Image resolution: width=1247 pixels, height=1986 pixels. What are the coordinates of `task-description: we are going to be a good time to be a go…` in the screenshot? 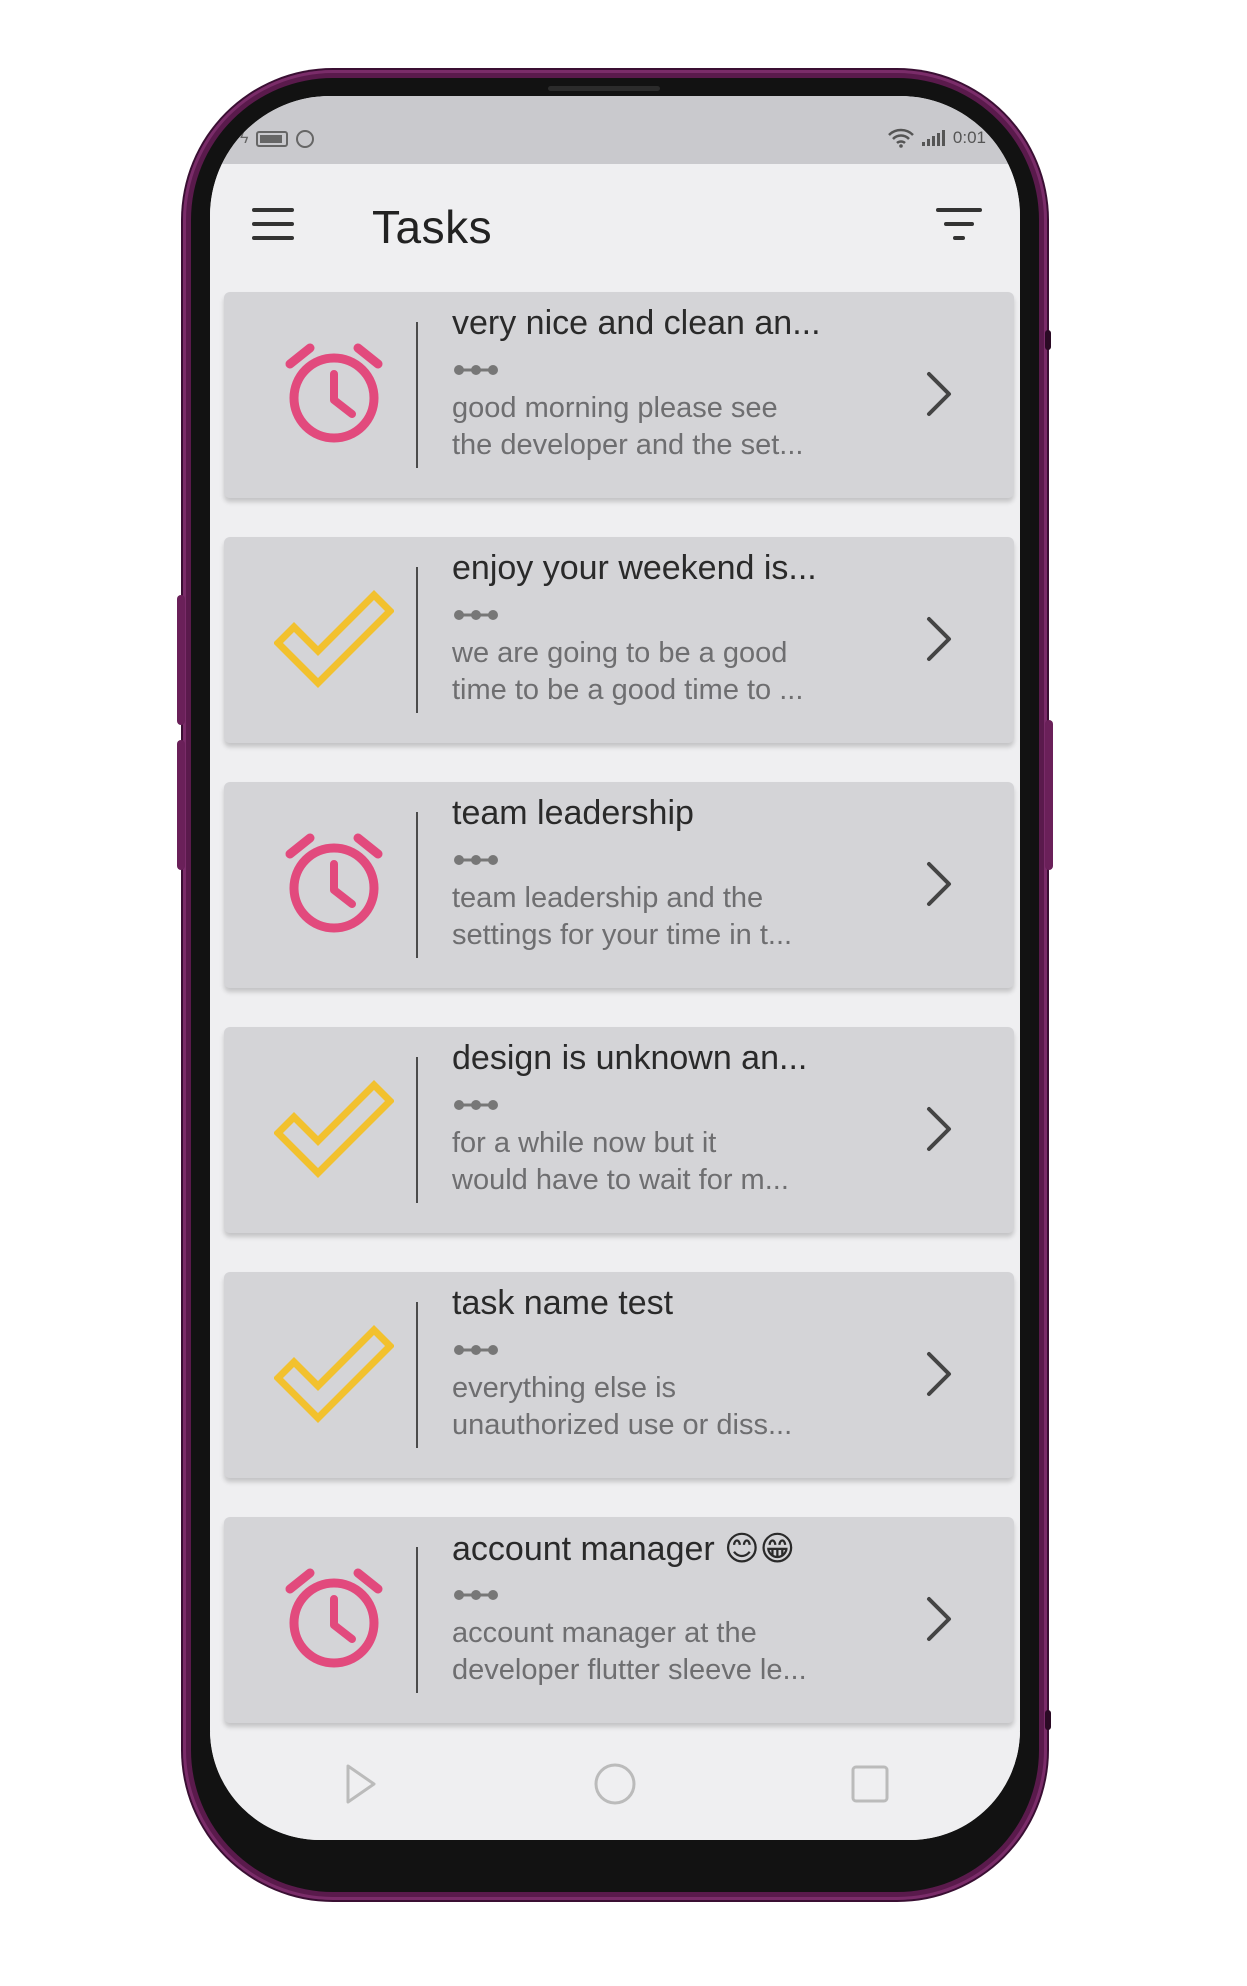 It's located at (672, 672).